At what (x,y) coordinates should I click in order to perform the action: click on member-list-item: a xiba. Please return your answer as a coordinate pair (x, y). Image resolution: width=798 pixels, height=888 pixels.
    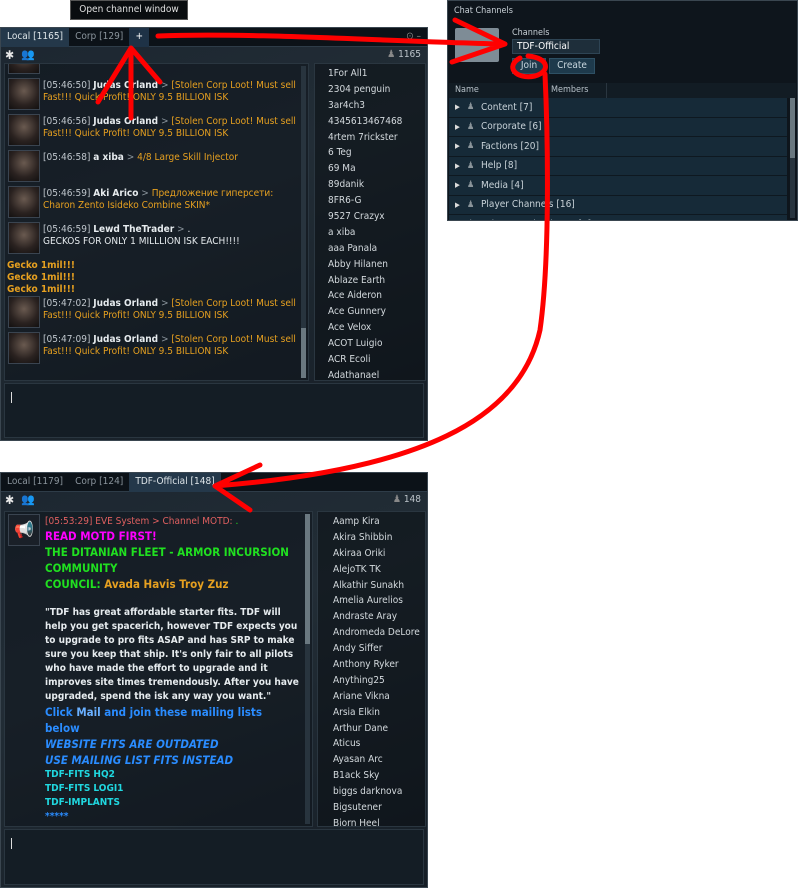
    Looking at the image, I should click on (376, 233).